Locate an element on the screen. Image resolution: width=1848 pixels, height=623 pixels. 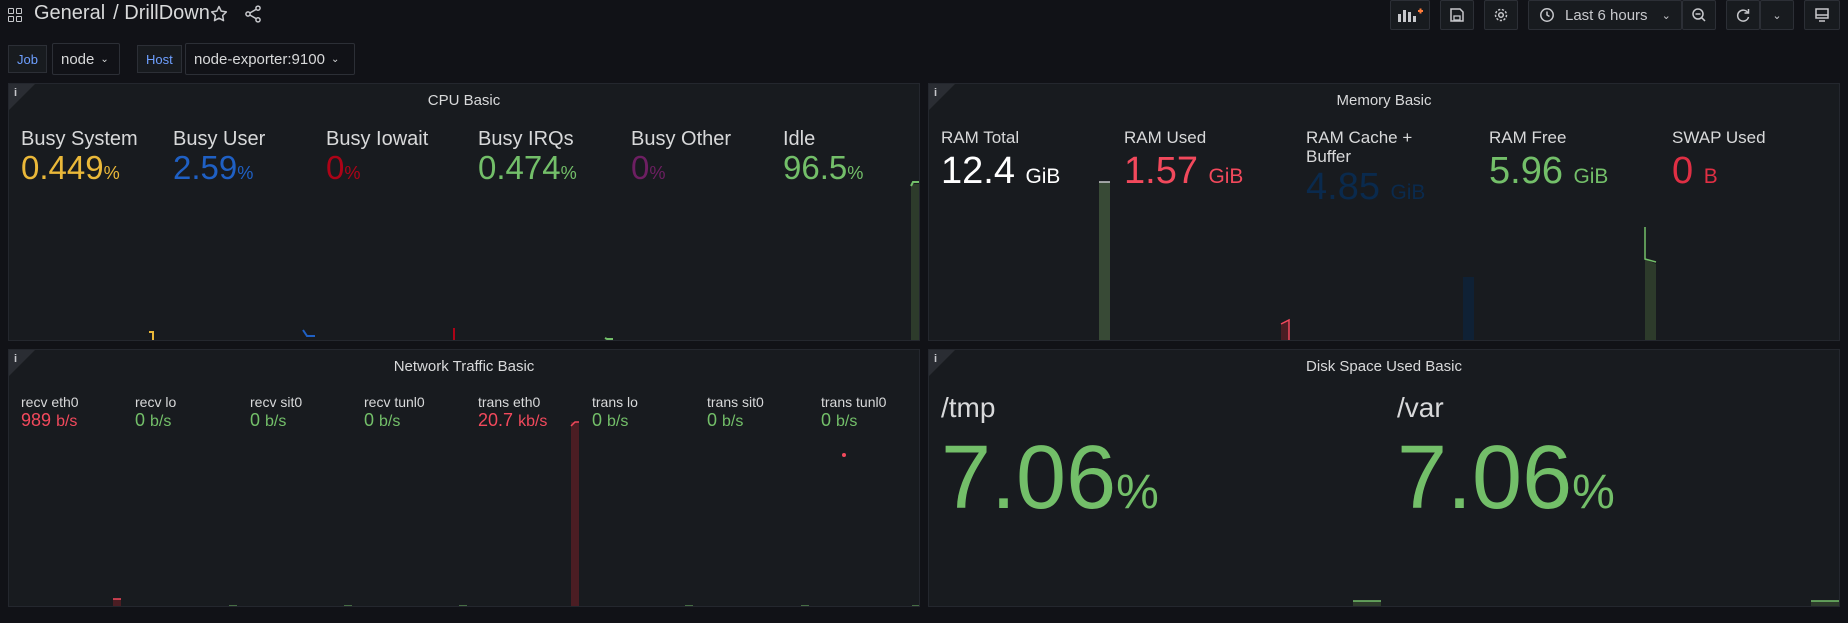
stat-label: trans eth0 is located at coordinates (509, 402).